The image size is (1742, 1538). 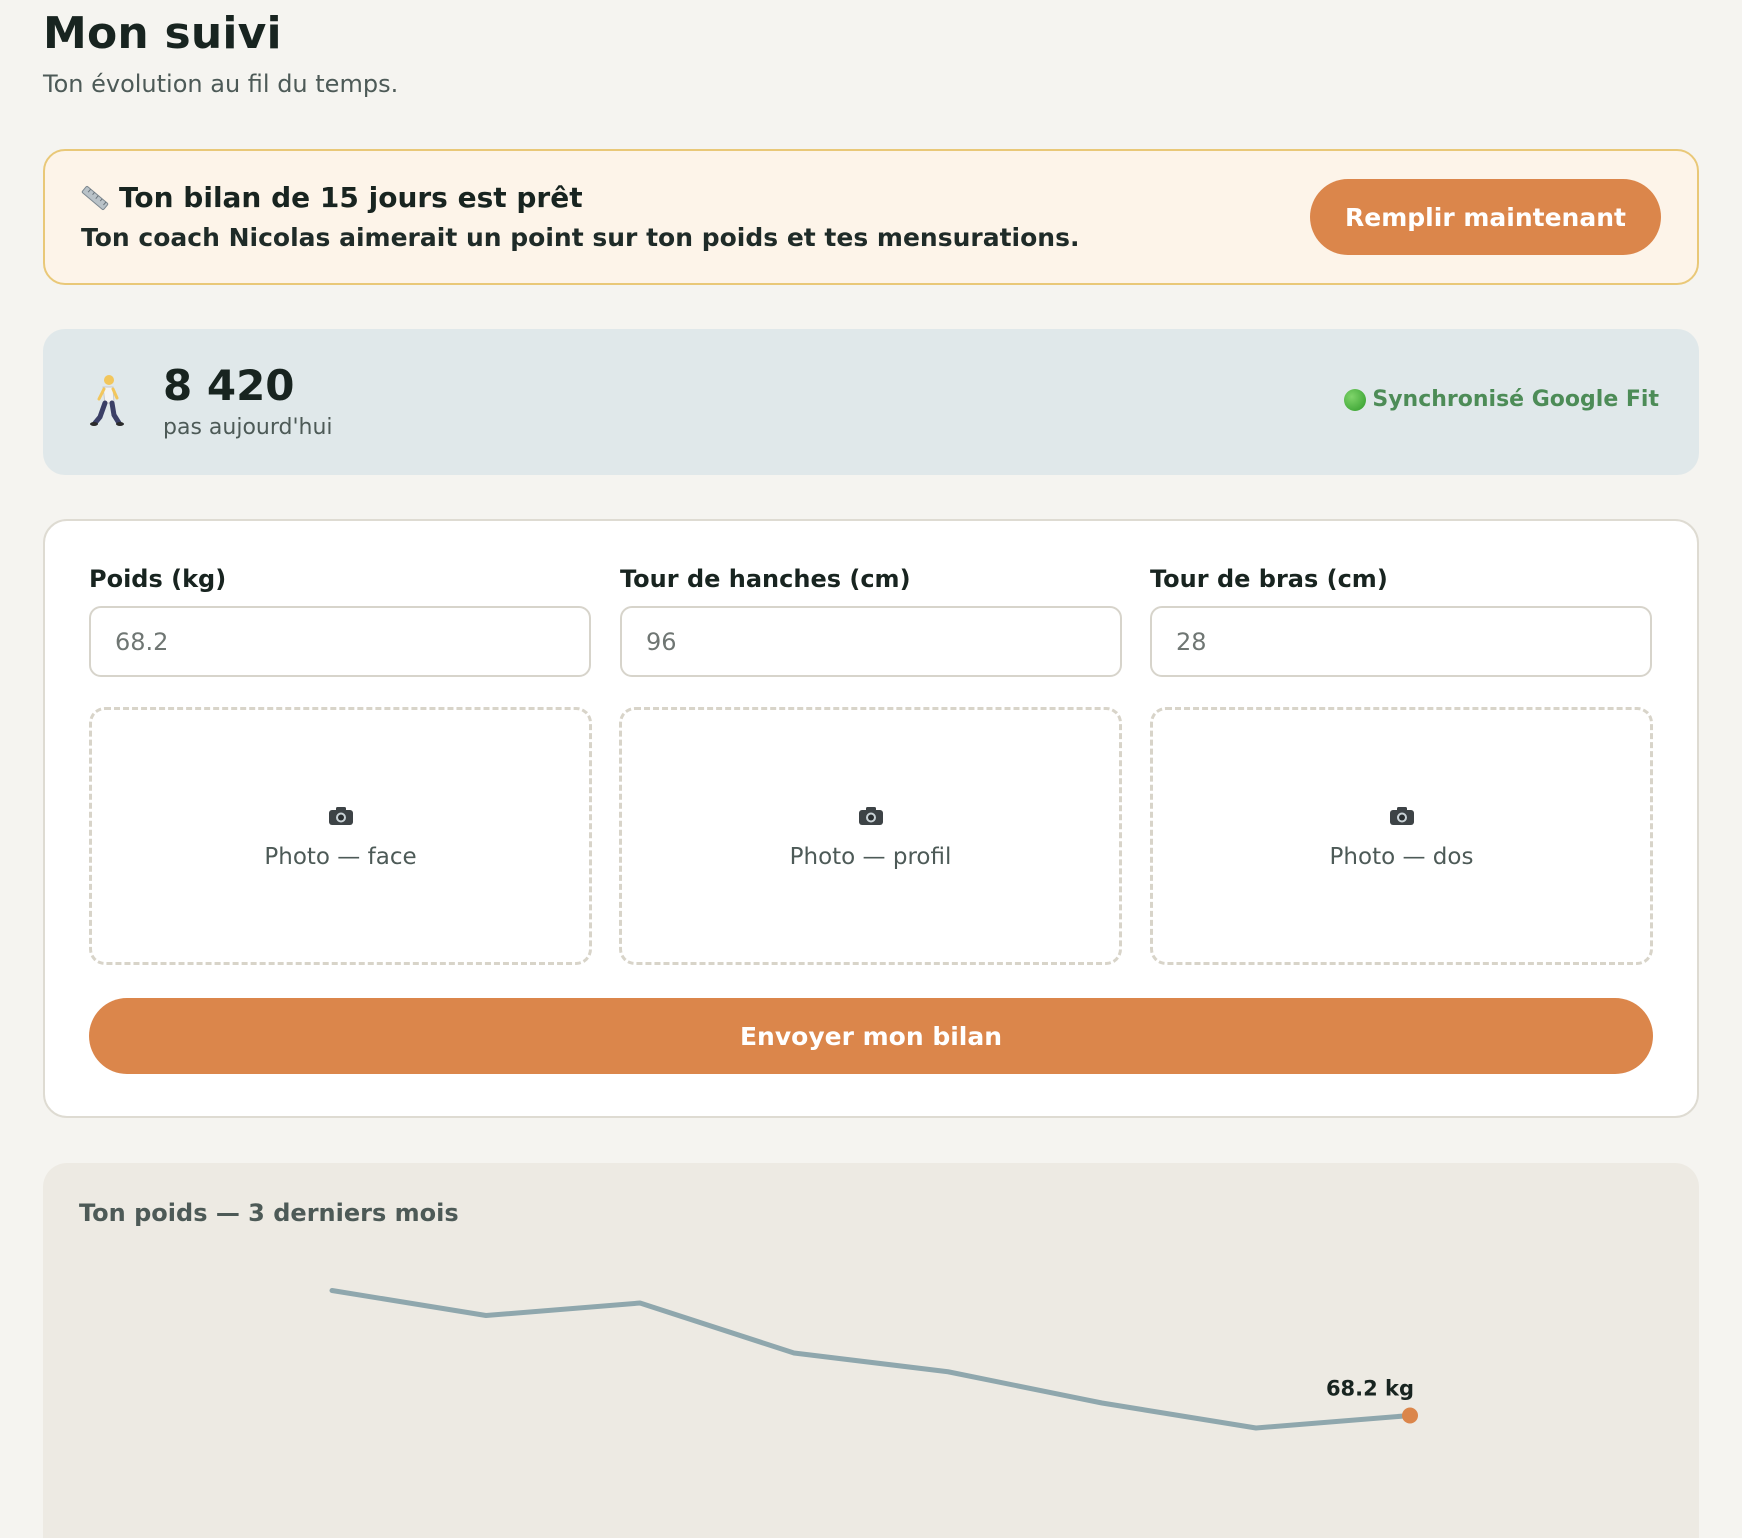 What do you see at coordinates (870, 857) in the screenshot?
I see `photo-profile-label: Photo — profil` at bounding box center [870, 857].